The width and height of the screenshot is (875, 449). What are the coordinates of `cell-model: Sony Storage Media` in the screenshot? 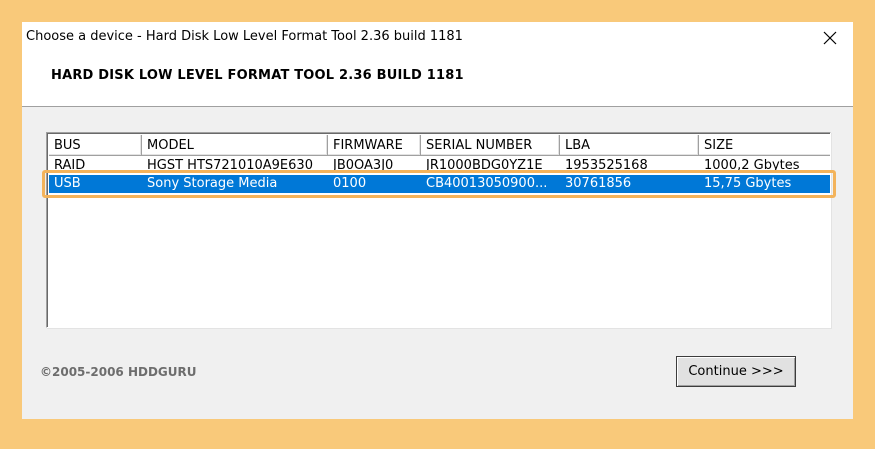 It's located at (212, 183).